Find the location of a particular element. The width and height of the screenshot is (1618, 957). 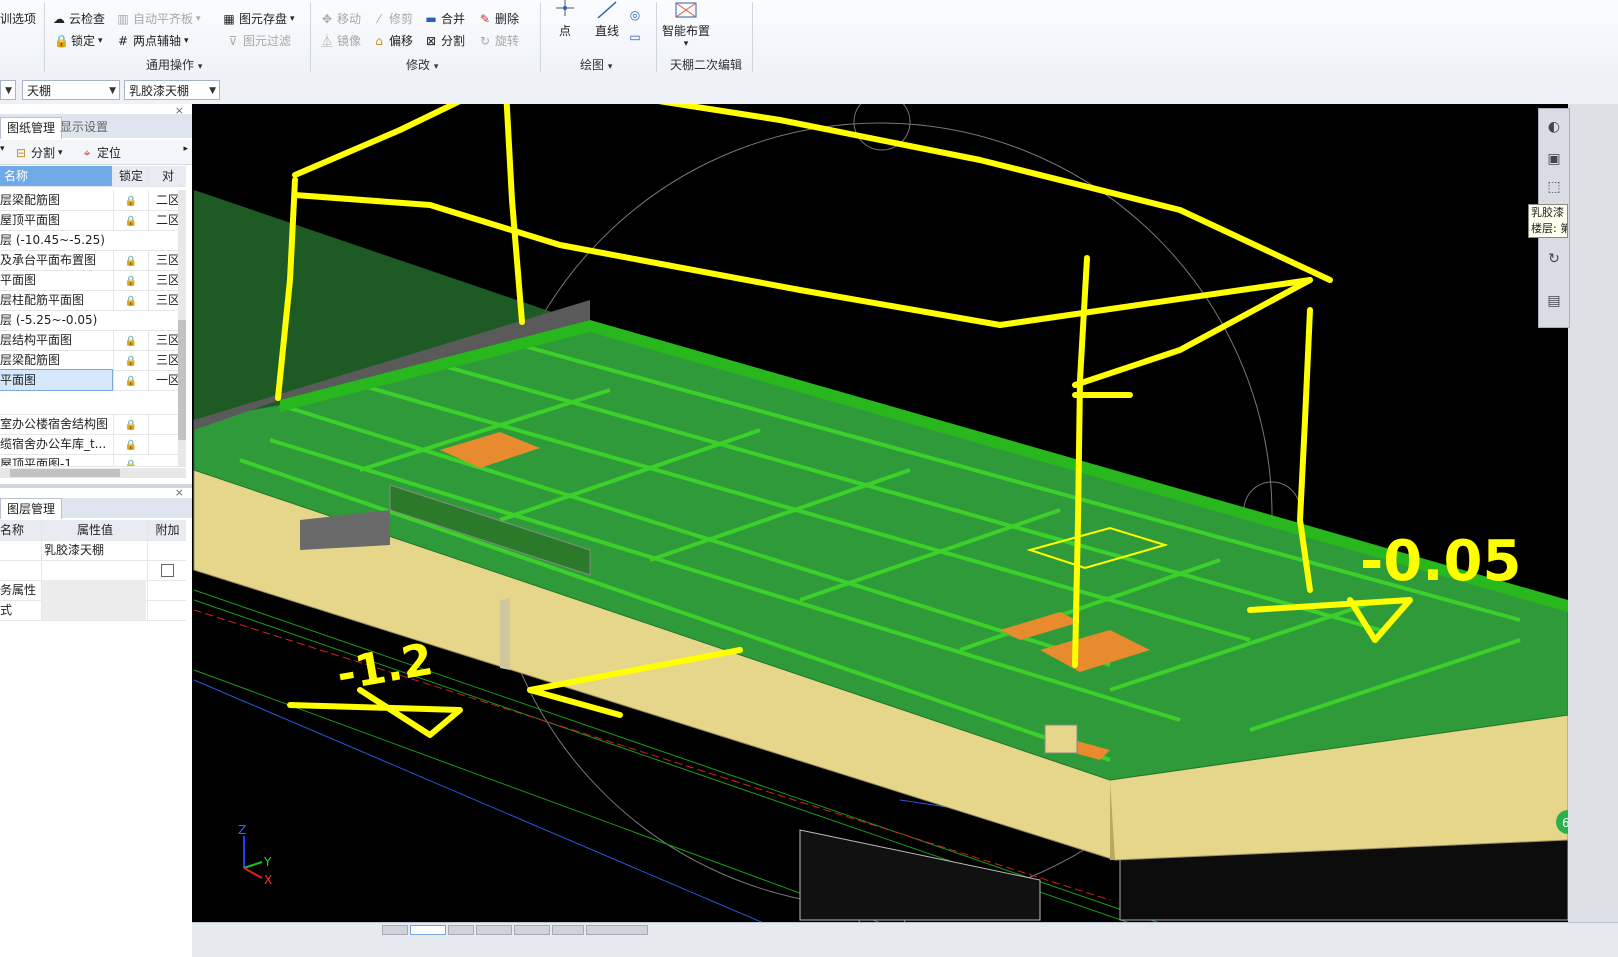

tab-layer-management-label: 图层管理 is located at coordinates (31, 509).